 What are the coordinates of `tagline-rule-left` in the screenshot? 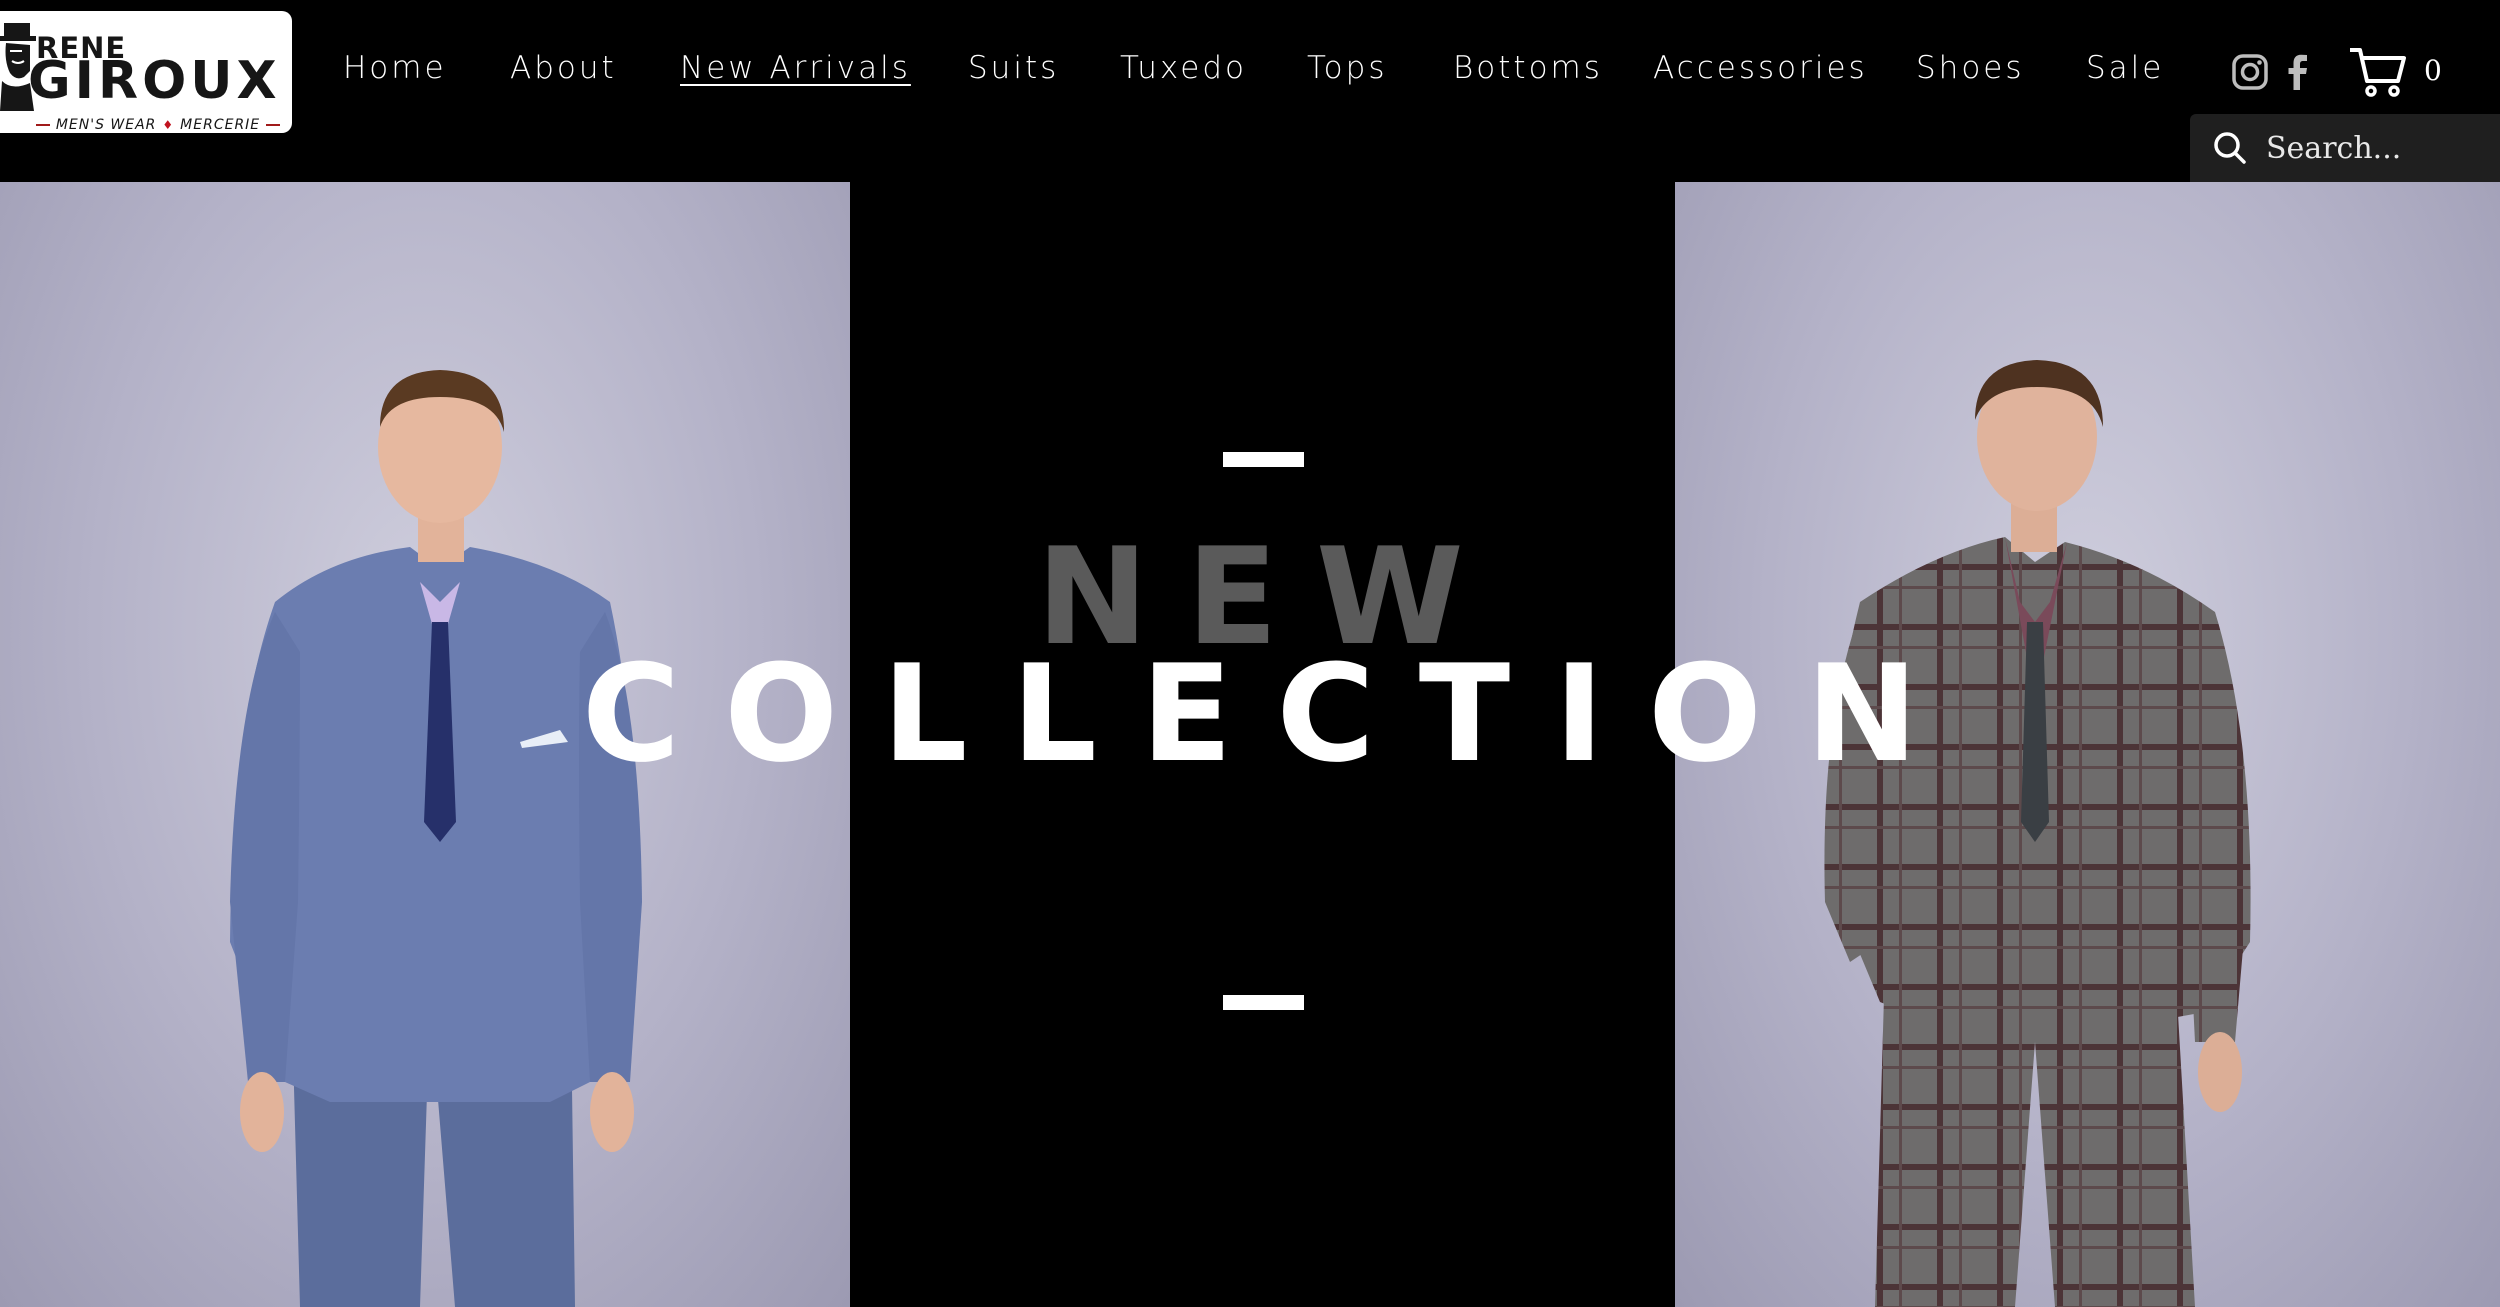 It's located at (42, 125).